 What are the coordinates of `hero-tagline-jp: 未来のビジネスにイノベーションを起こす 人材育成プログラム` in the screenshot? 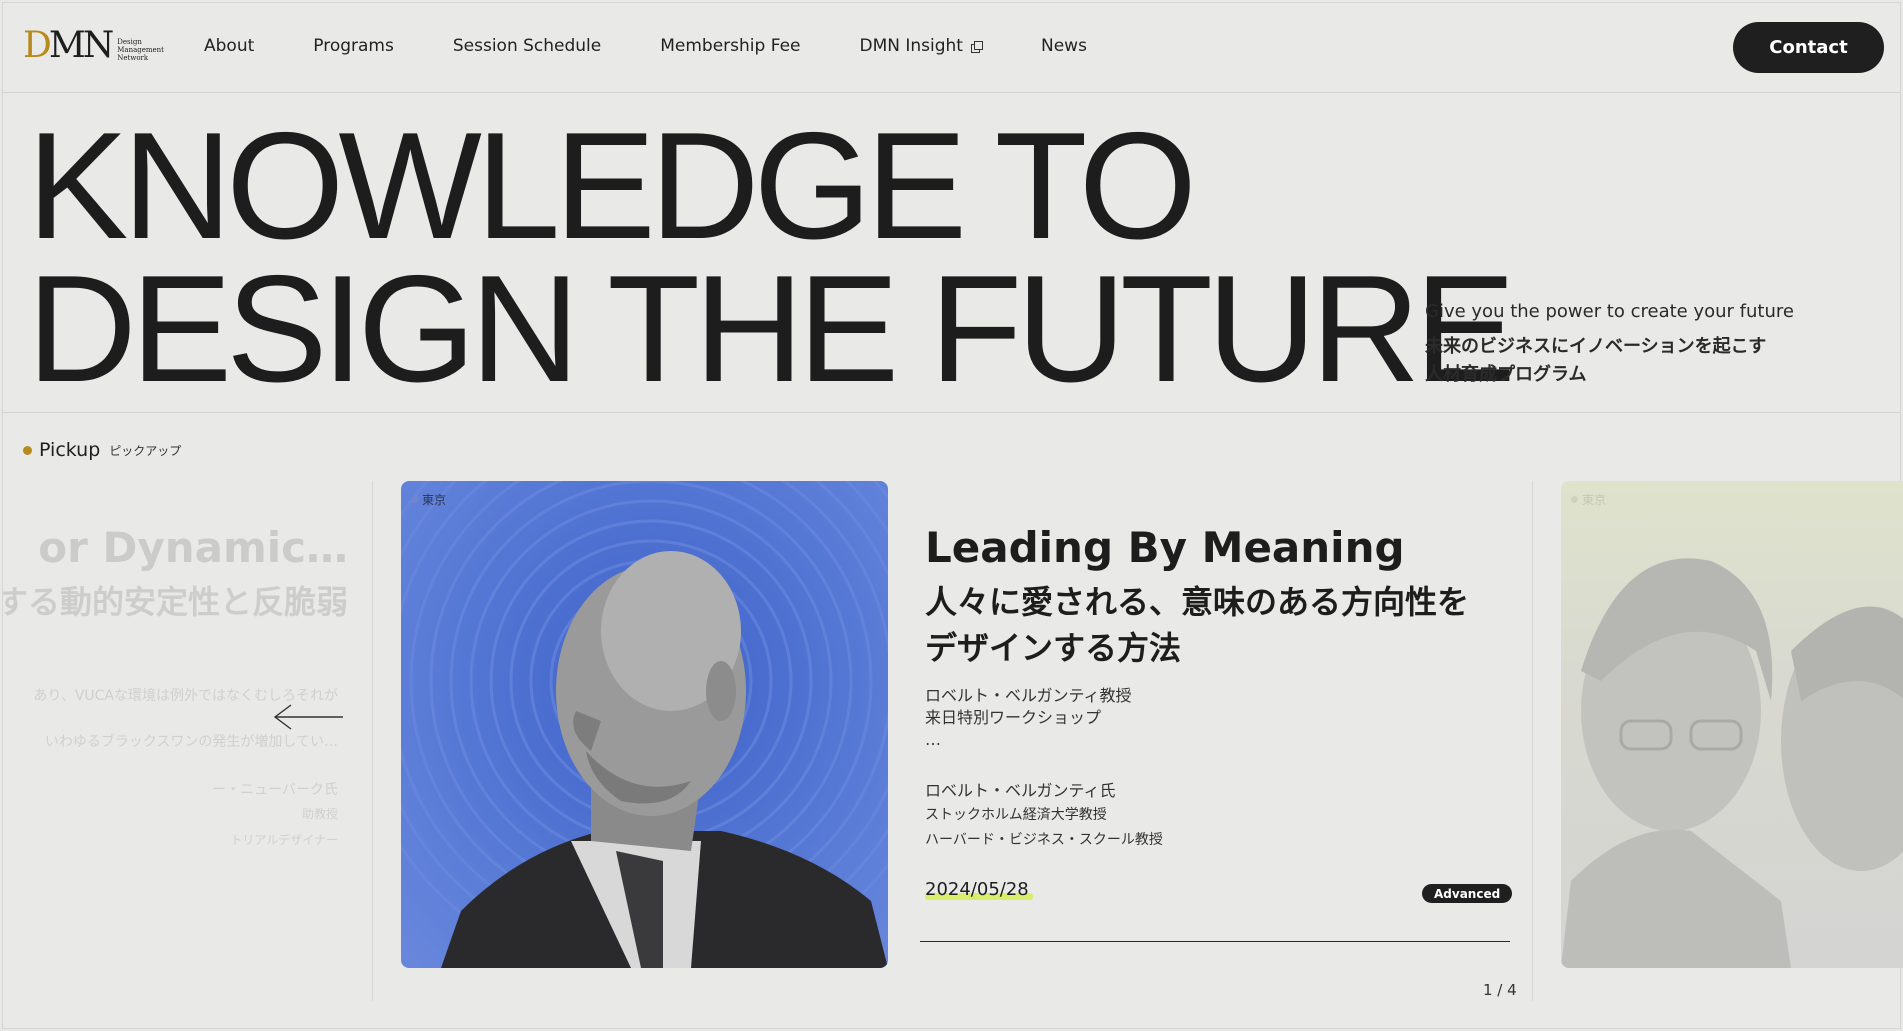 It's located at (1595, 361).